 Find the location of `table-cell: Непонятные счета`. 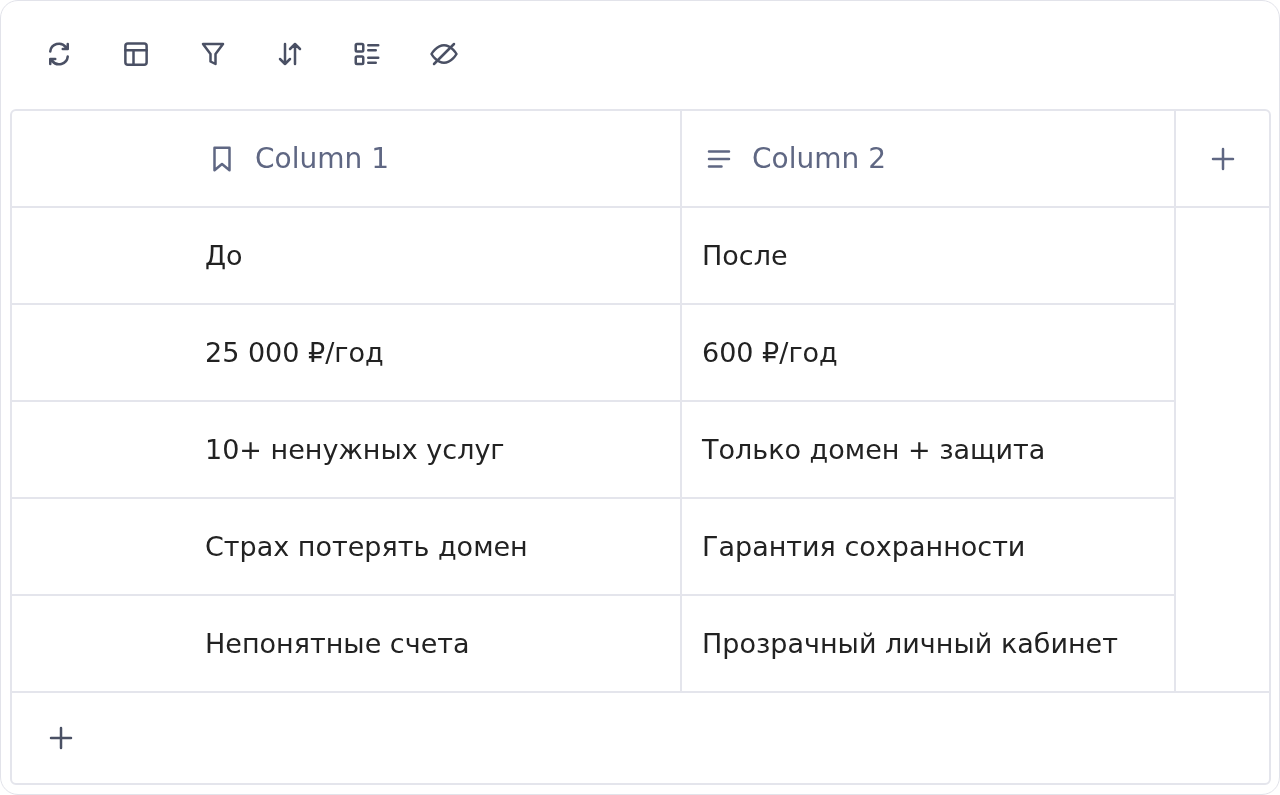

table-cell: Непонятные счета is located at coordinates (337, 643).